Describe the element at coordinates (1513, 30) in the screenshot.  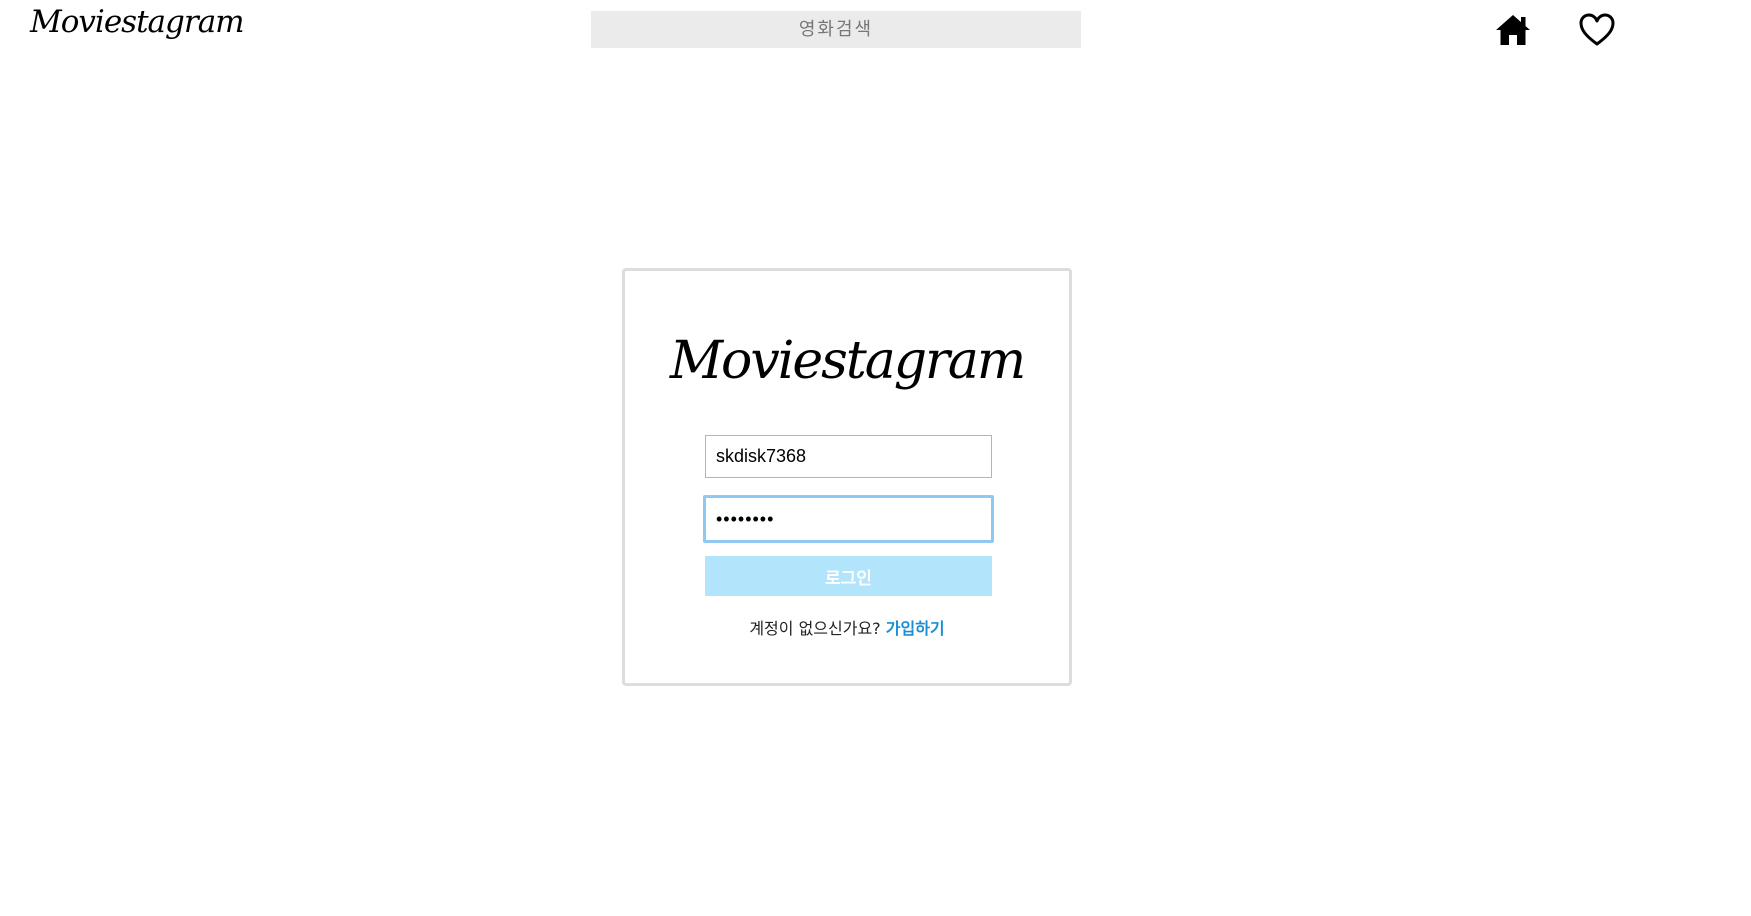
I see `home-icon` at that location.